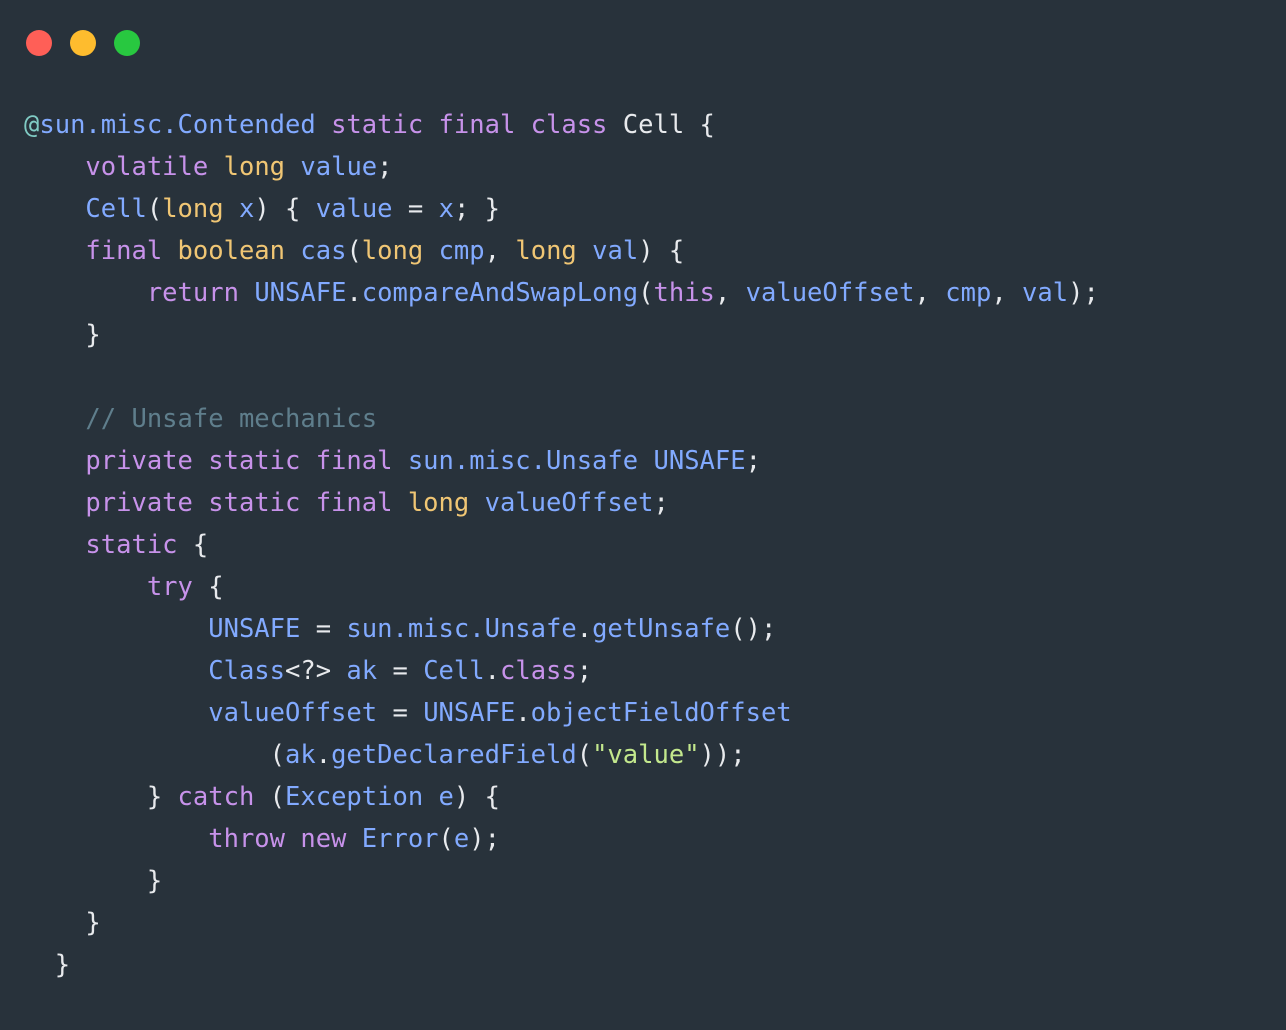 The height and width of the screenshot is (1030, 1286). What do you see at coordinates (354, 209) in the screenshot?
I see `code-token: value` at bounding box center [354, 209].